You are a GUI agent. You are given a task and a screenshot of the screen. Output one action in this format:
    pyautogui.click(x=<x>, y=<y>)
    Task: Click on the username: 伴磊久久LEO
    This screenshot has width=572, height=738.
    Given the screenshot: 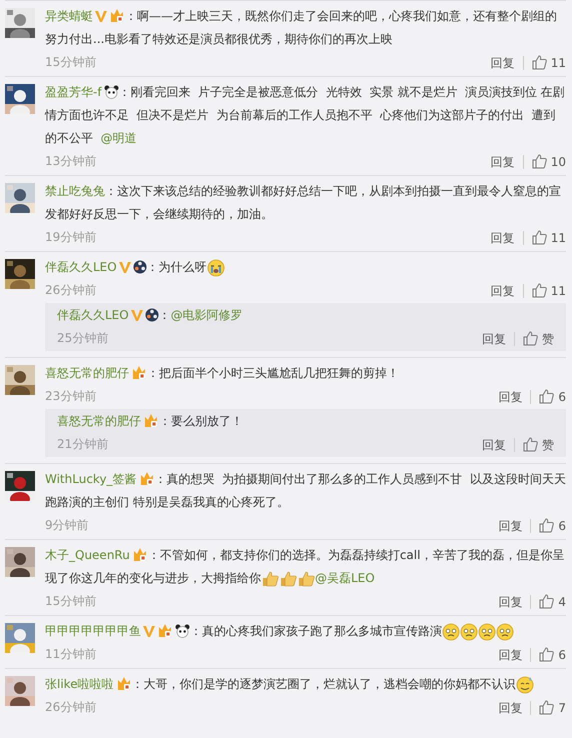 What is the action you would take?
    pyautogui.click(x=81, y=267)
    